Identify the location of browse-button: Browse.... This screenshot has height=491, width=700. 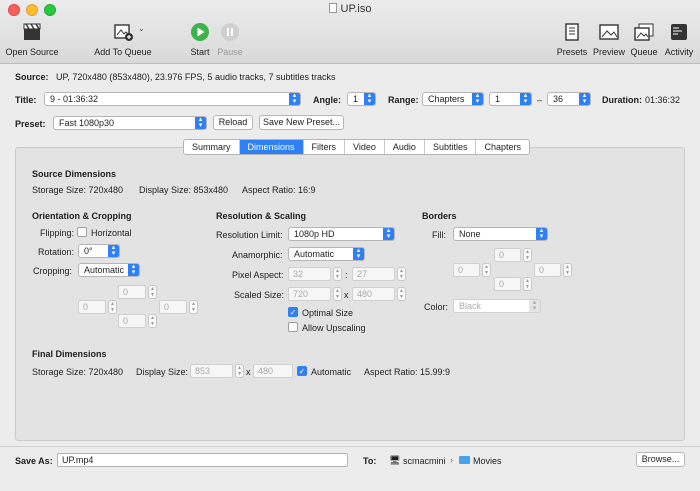
(660, 459).